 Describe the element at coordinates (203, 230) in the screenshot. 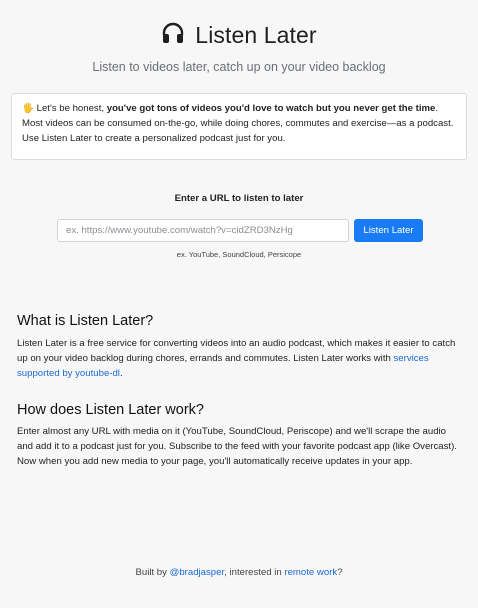

I see `url-input` at that location.